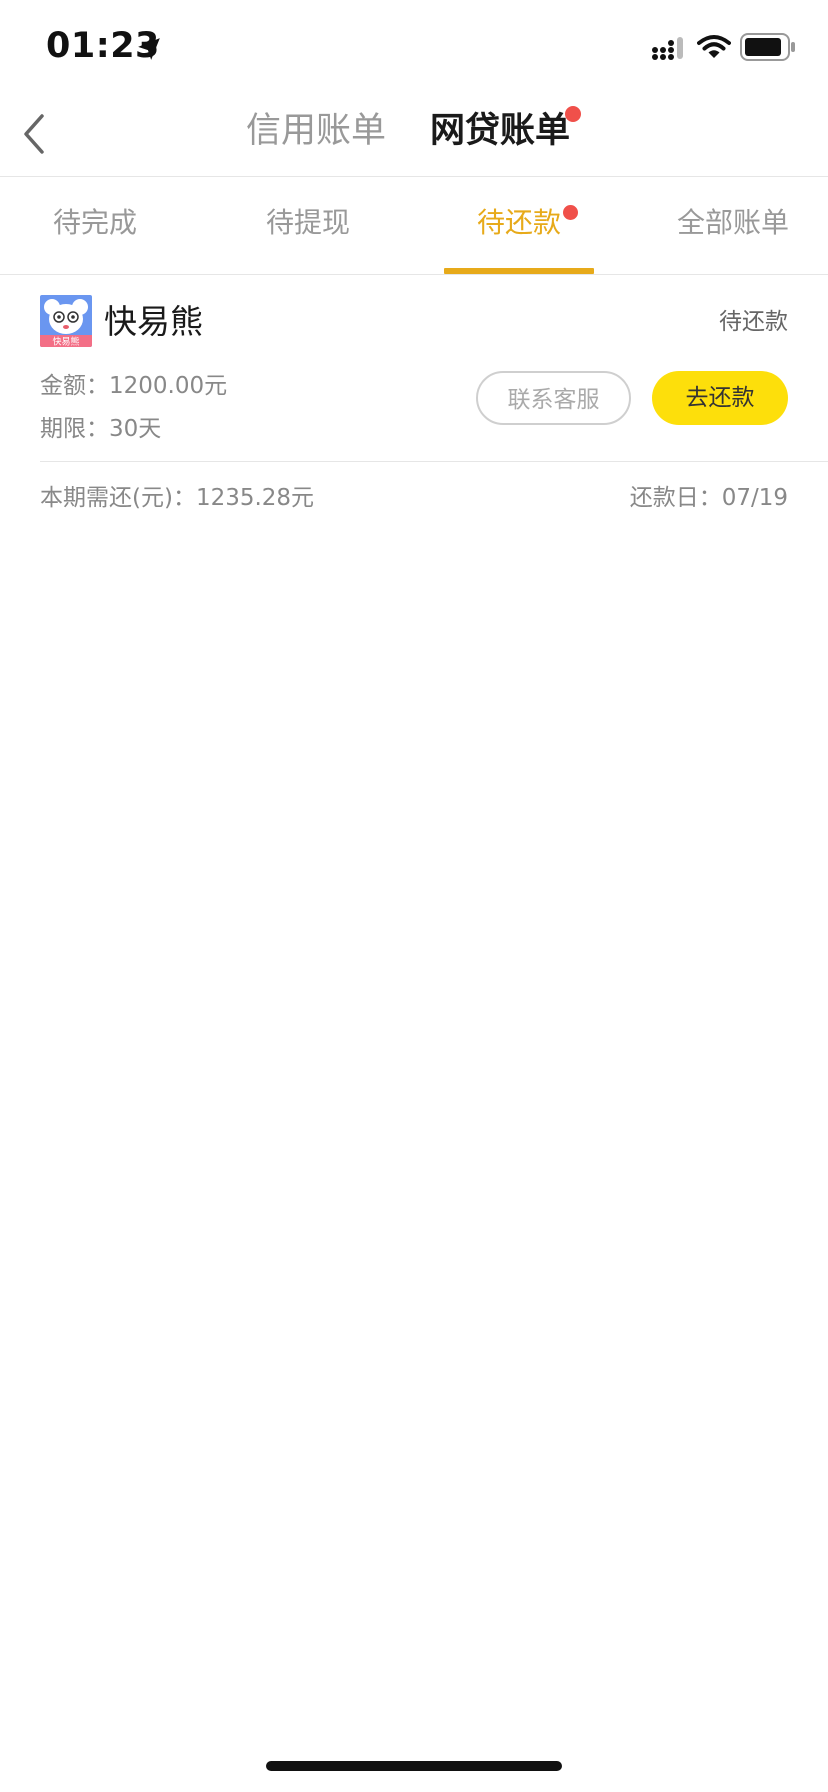  Describe the element at coordinates (767, 47) in the screenshot. I see `battery-icon` at that location.